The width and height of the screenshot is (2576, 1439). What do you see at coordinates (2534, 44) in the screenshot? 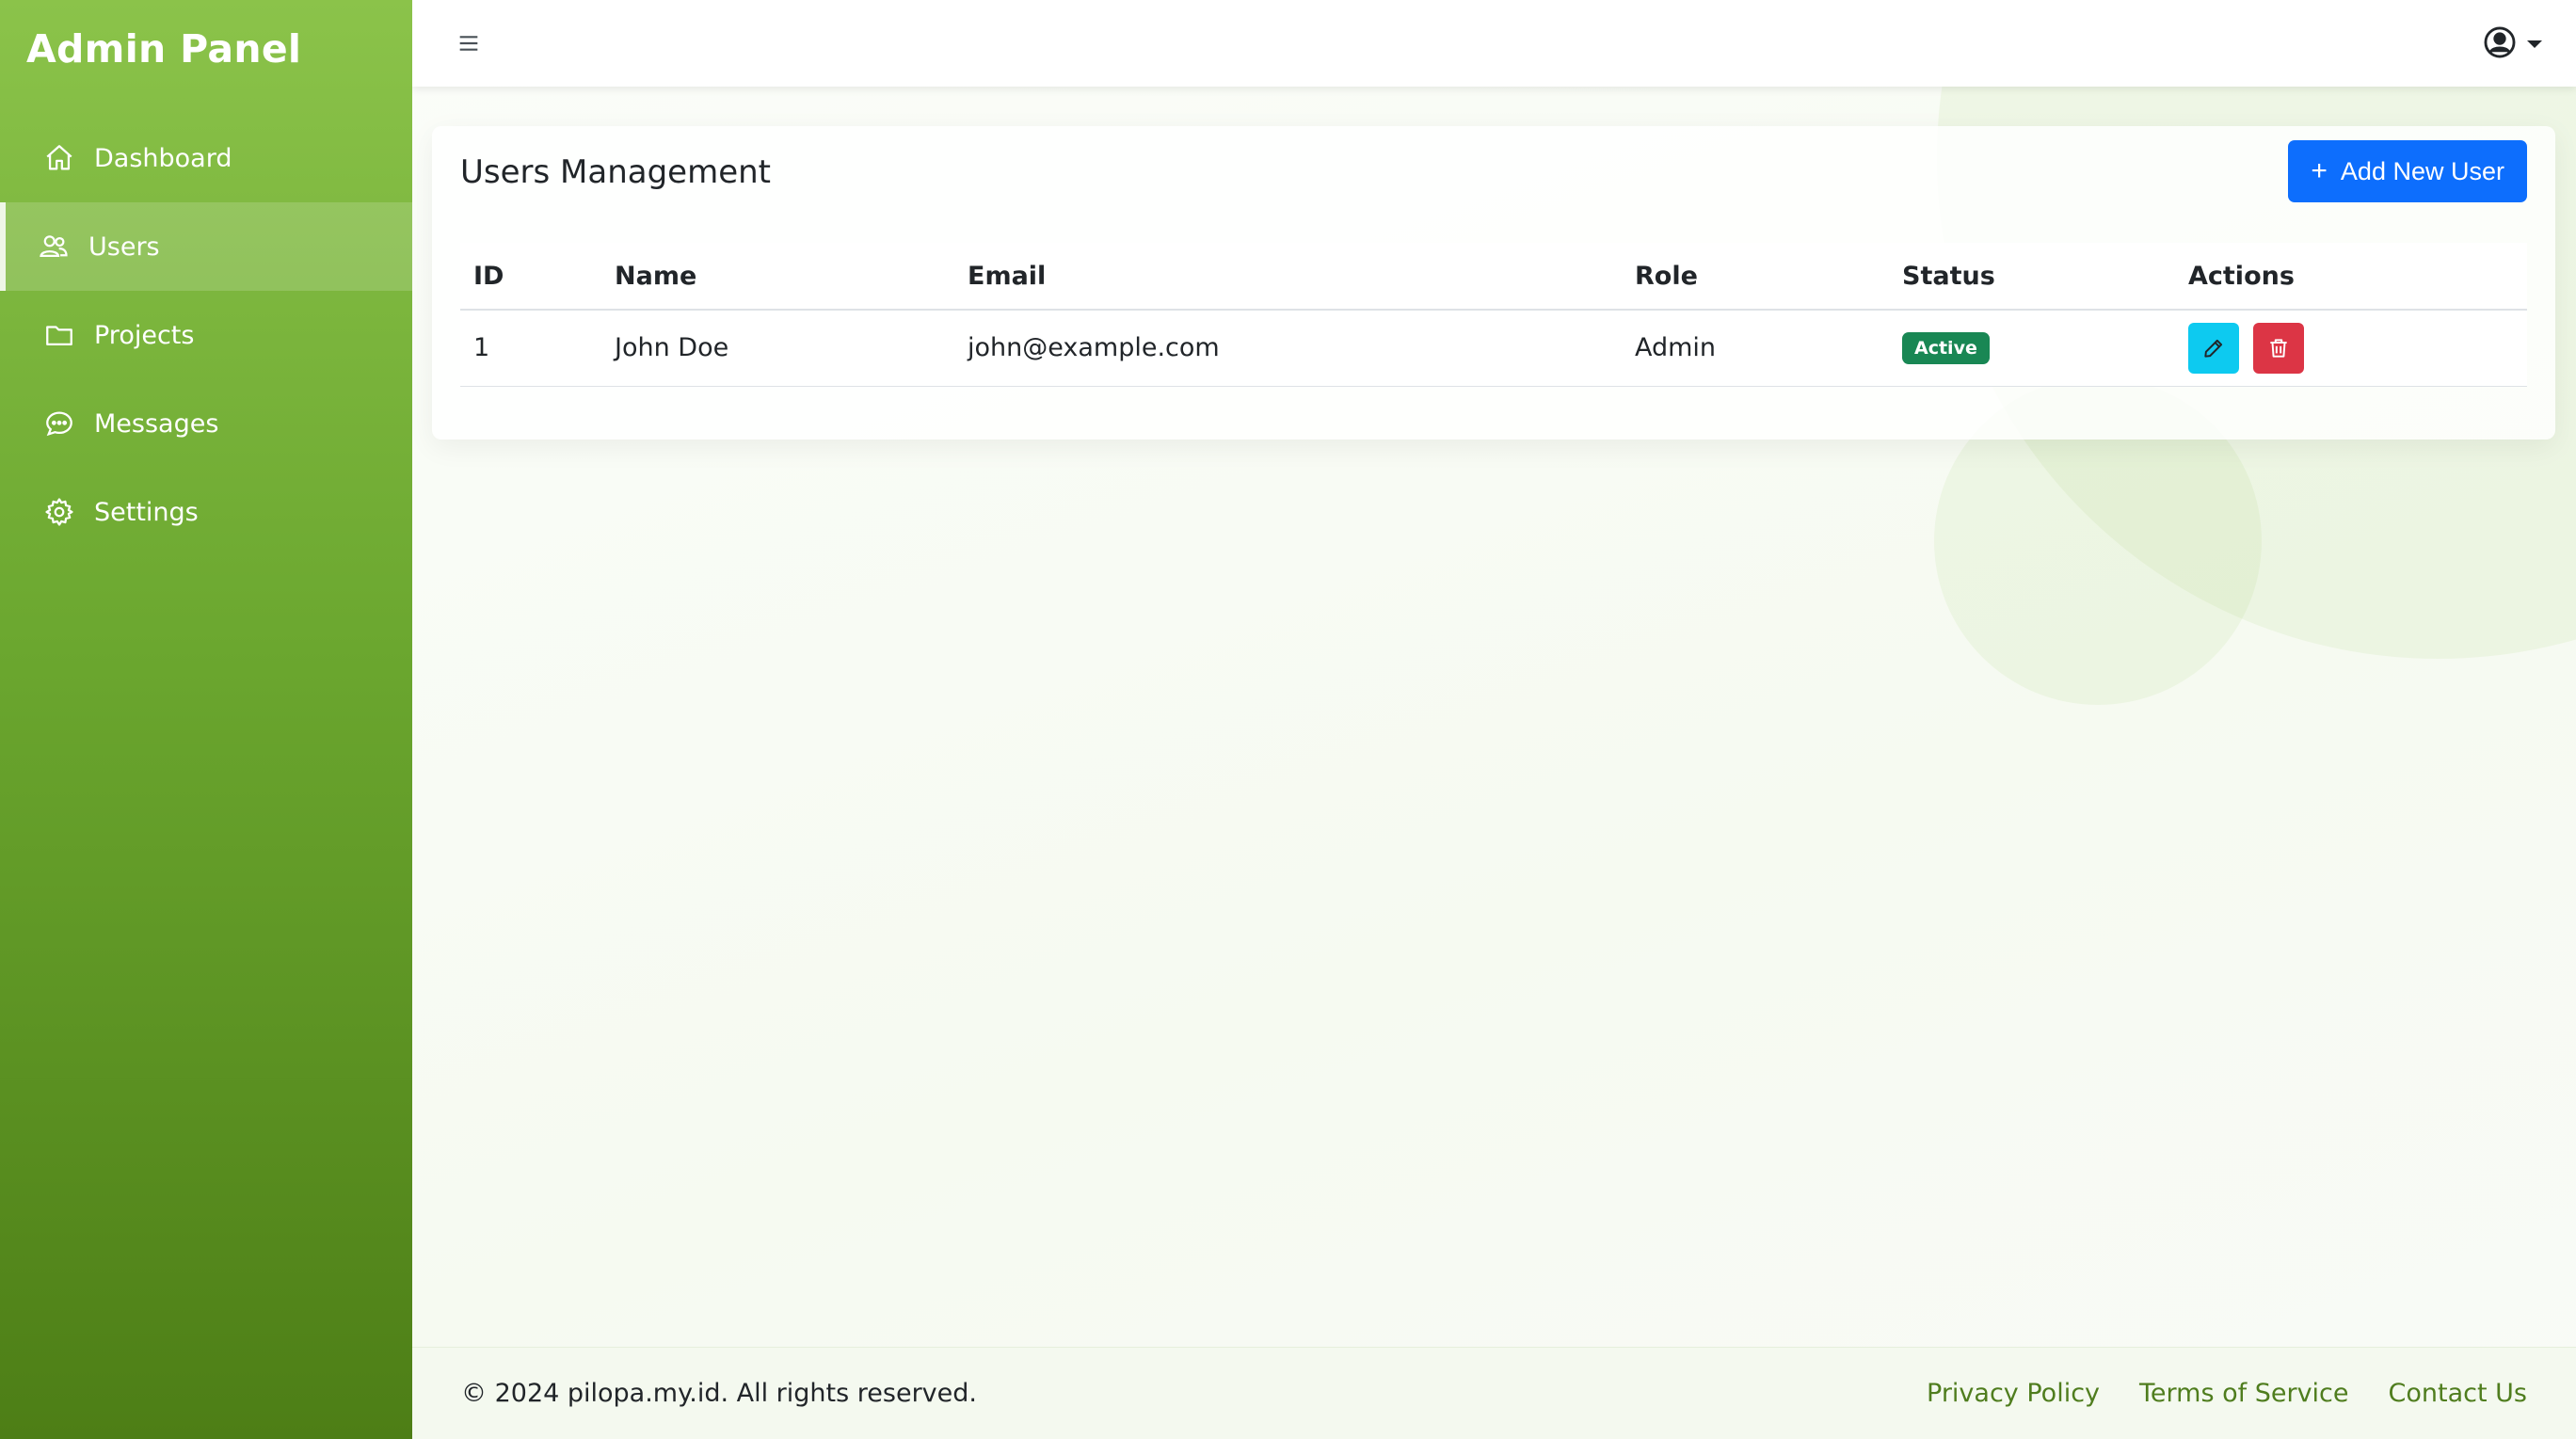
I see `chevron-down-icon` at bounding box center [2534, 44].